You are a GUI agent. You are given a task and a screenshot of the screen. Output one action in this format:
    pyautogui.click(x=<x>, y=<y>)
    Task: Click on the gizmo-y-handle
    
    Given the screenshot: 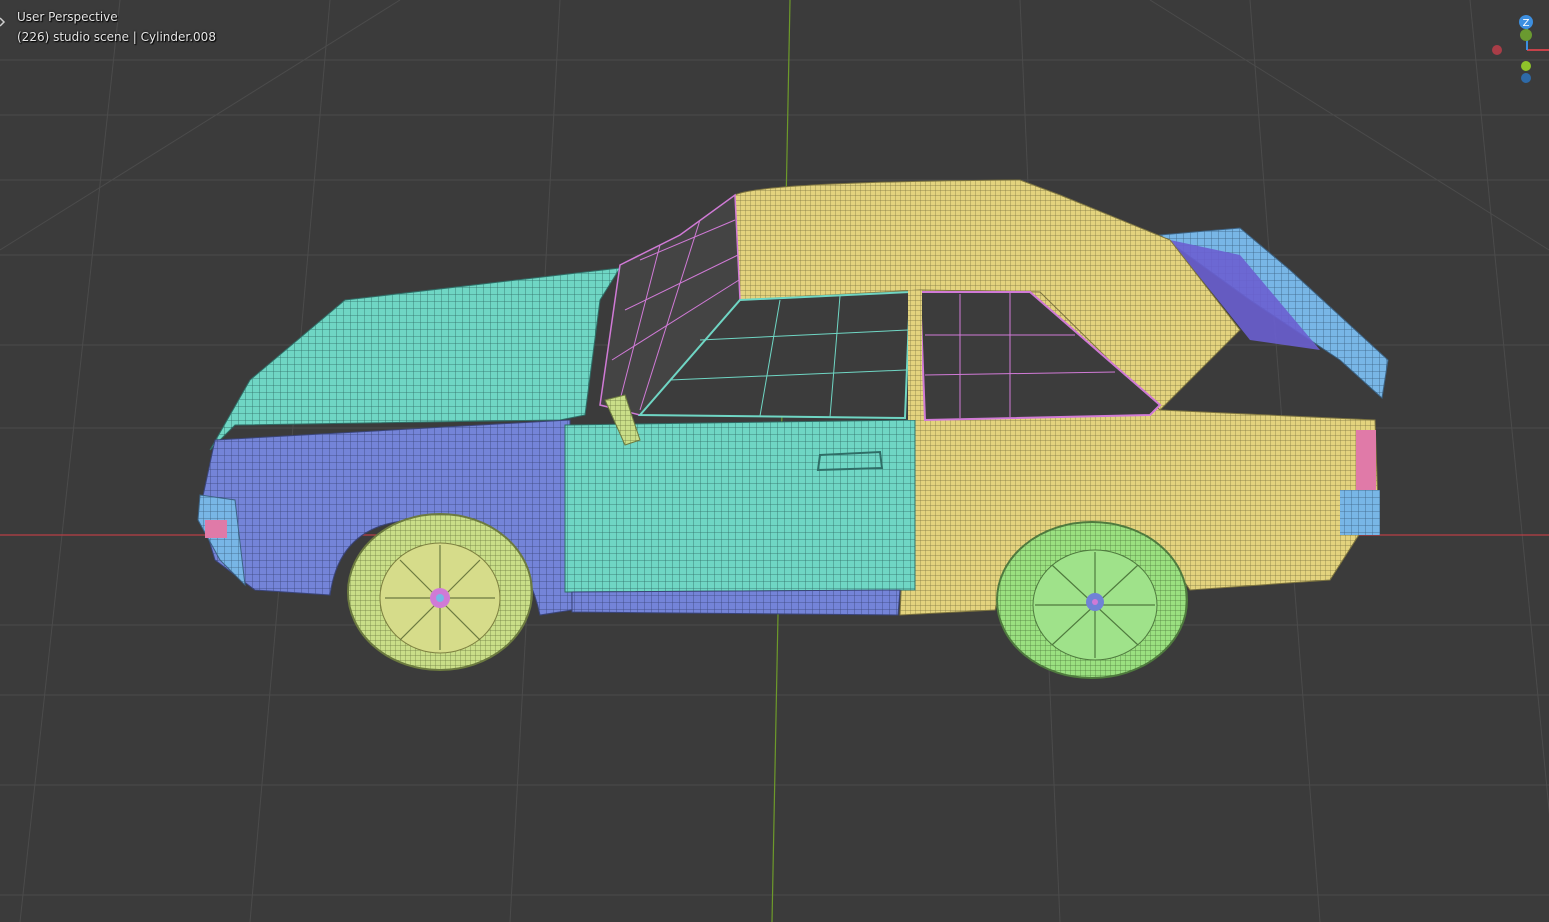 What is the action you would take?
    pyautogui.click(x=1526, y=35)
    